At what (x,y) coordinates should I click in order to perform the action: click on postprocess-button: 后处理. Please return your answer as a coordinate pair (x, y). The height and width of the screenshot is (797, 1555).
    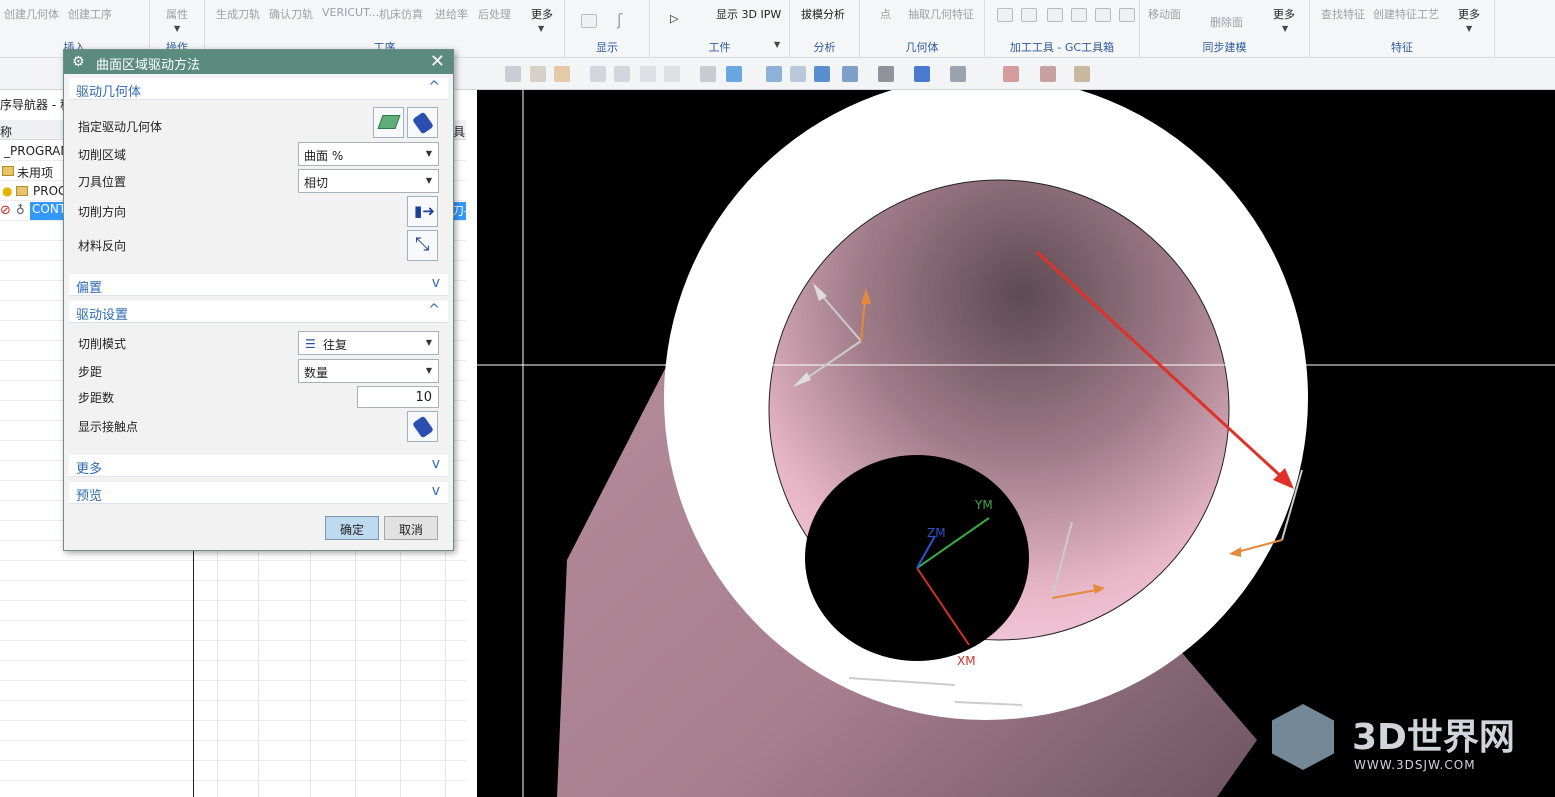
    Looking at the image, I should click on (494, 14).